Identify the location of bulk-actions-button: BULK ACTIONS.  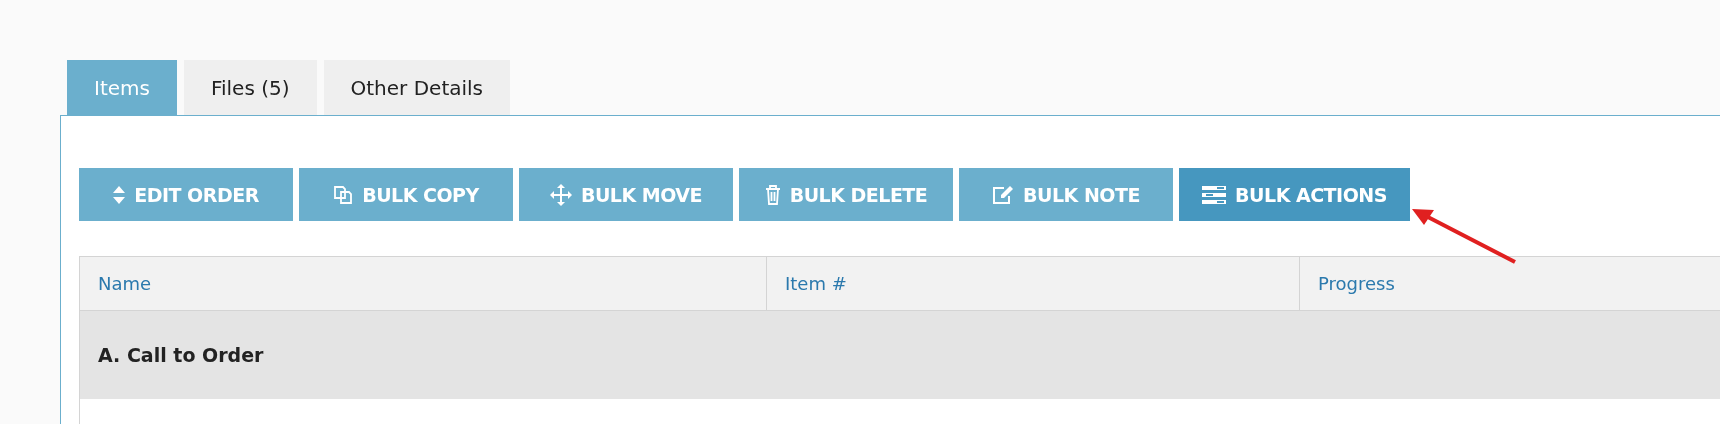
(1294, 194).